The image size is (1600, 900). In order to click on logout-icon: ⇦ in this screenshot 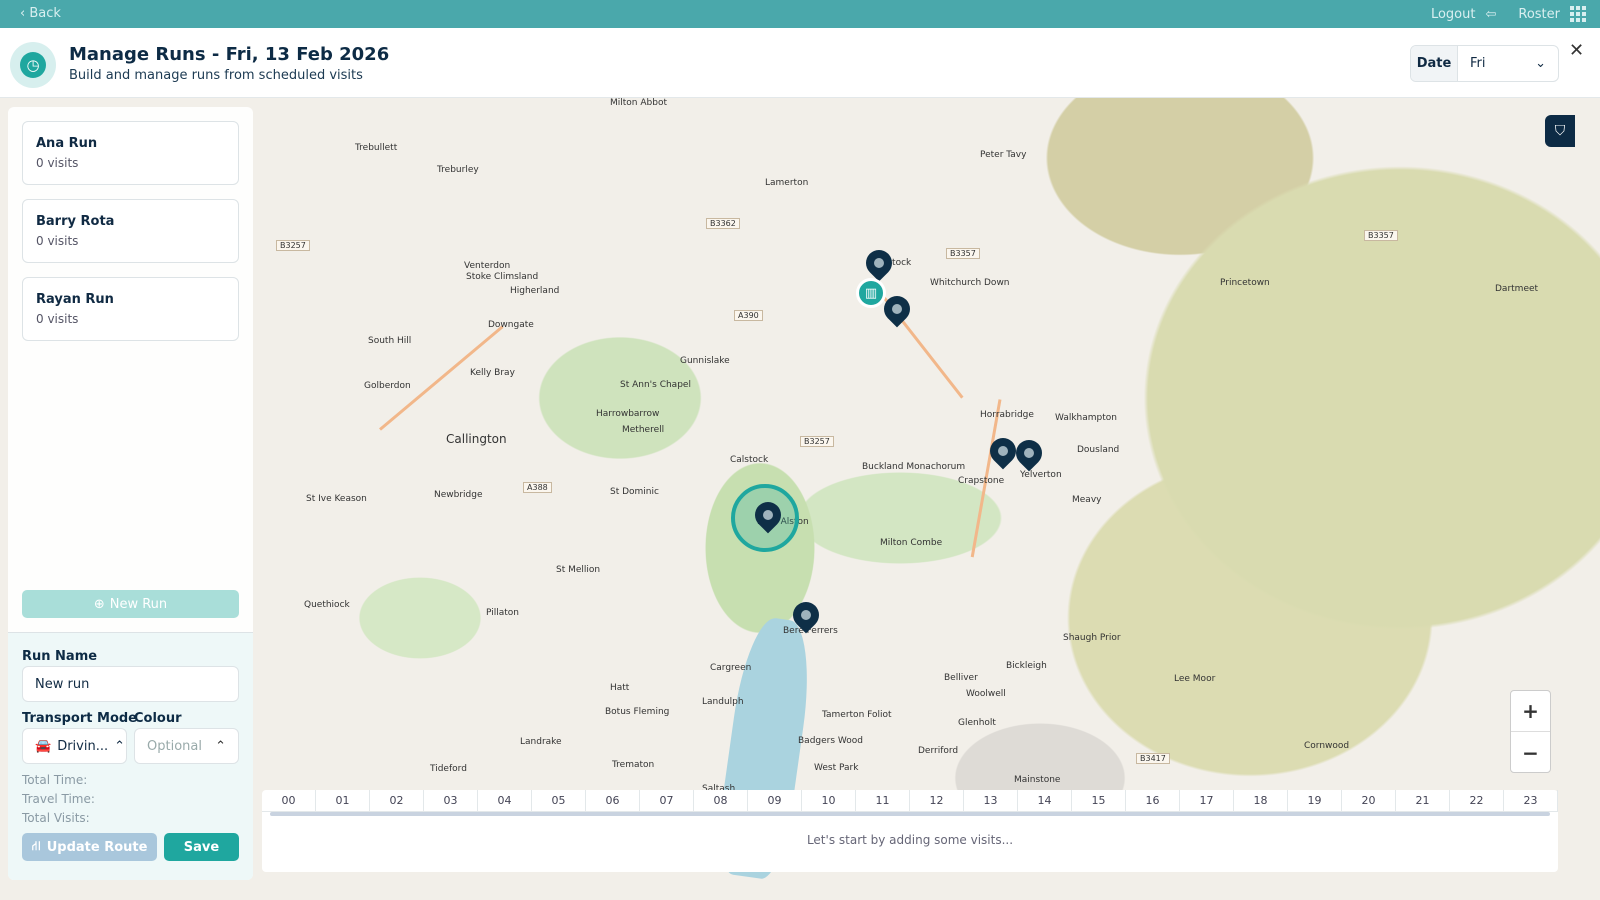, I will do `click(1490, 14)`.